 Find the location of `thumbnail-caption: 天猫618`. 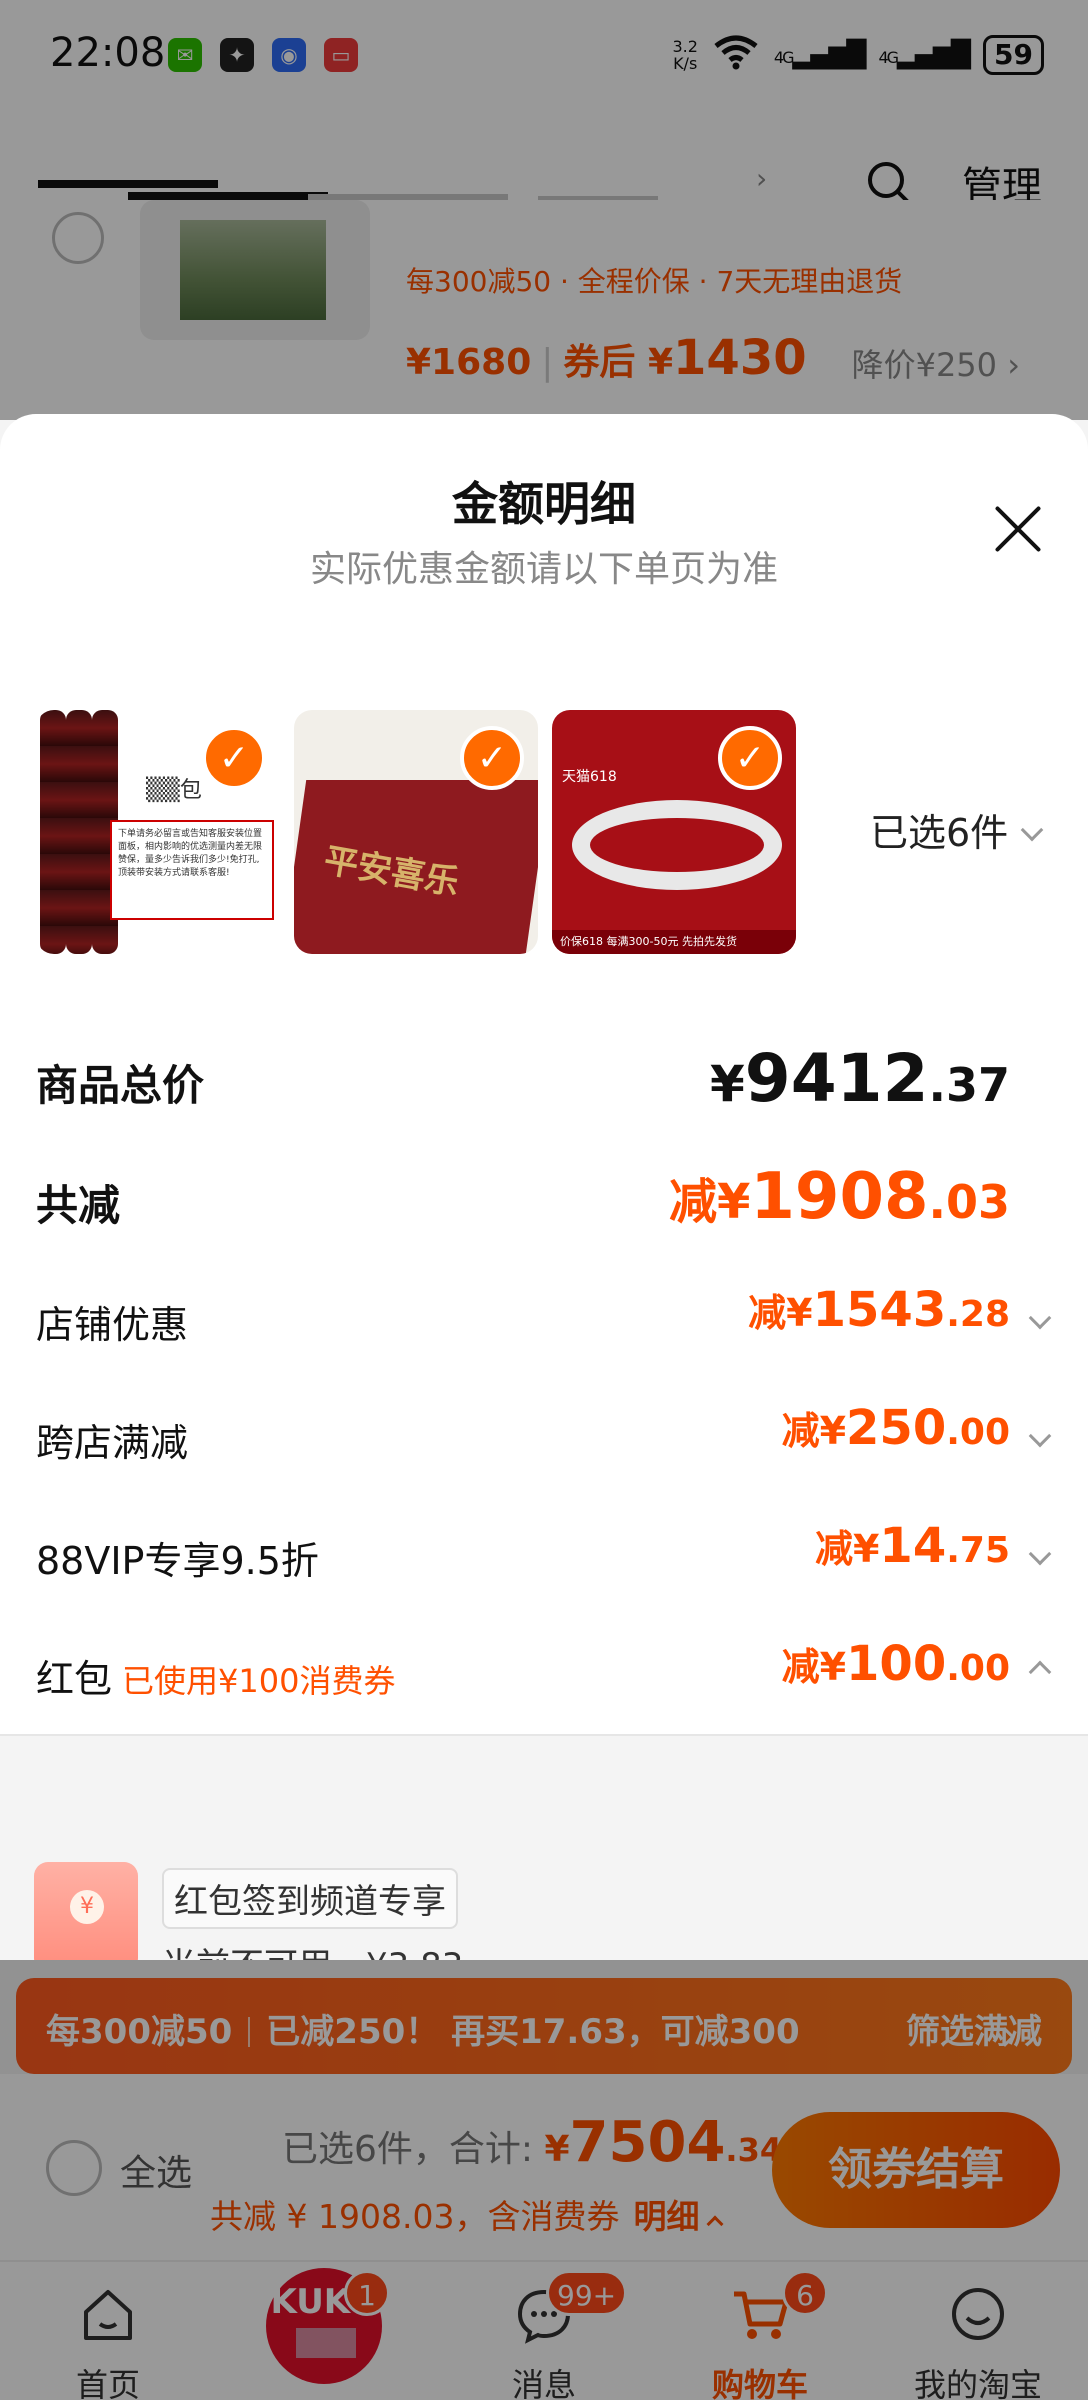

thumbnail-caption: 天猫618 is located at coordinates (589, 777).